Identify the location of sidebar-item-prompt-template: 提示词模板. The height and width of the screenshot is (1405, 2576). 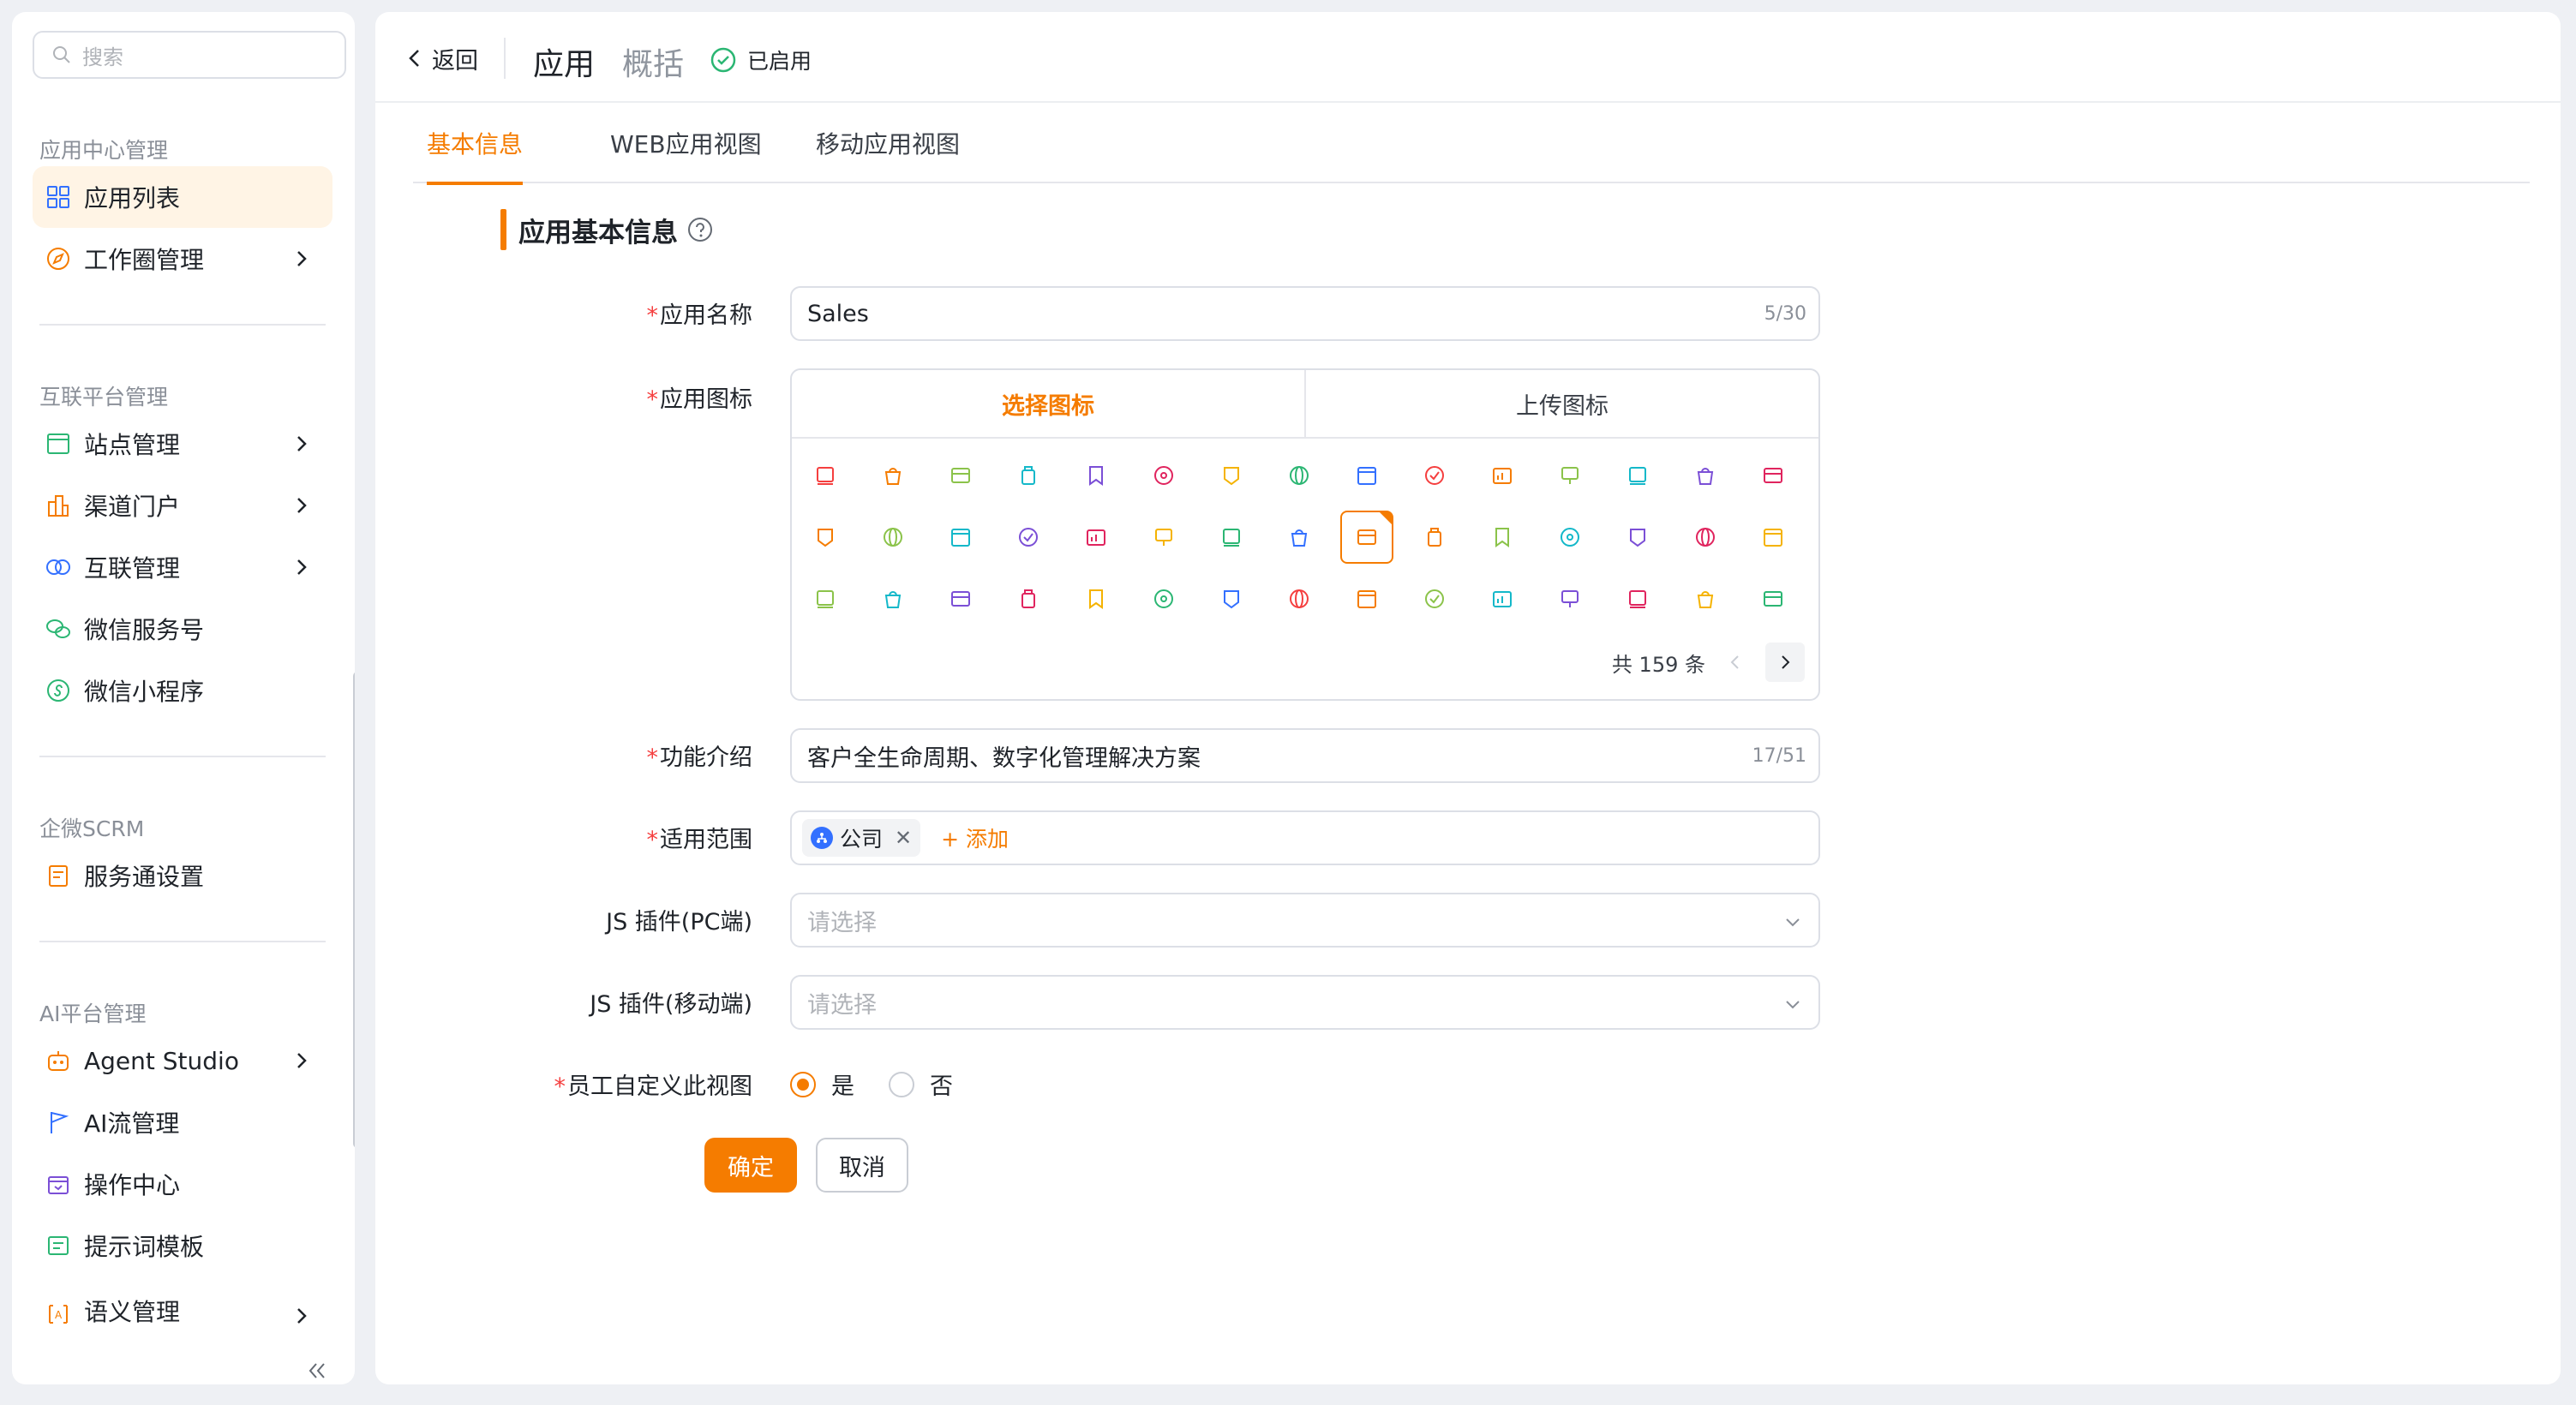
(182, 1245).